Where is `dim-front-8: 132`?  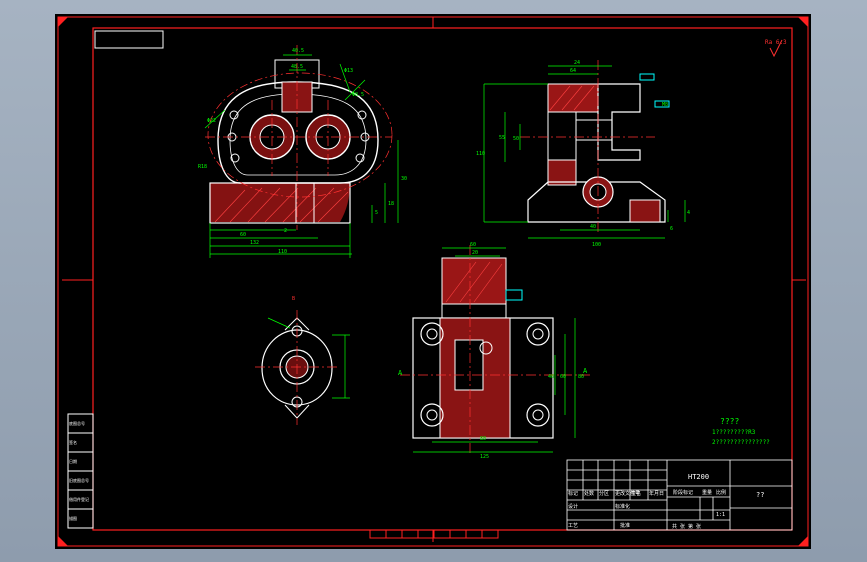
dim-front-8: 132 is located at coordinates (254, 243).